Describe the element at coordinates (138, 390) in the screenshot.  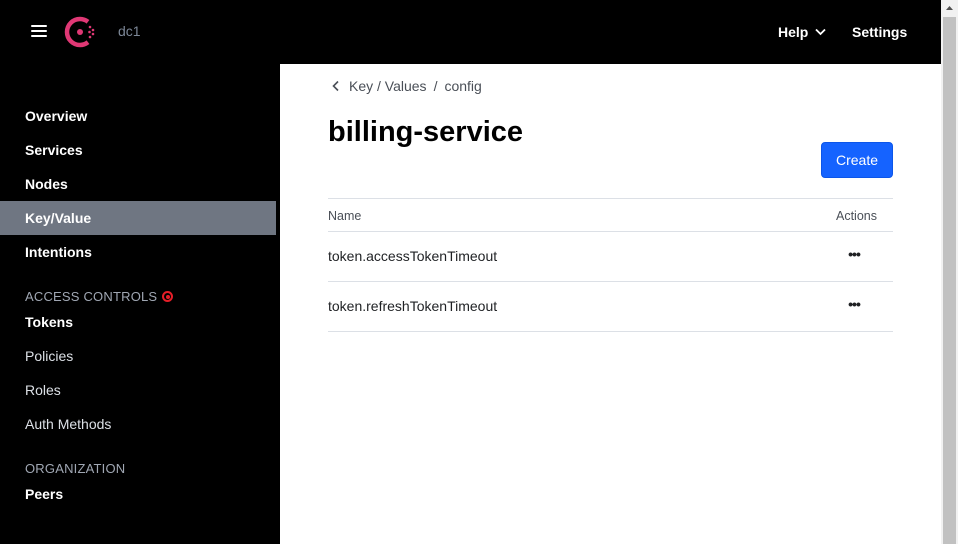
I see `sidebar-item-roles: Roles` at that location.